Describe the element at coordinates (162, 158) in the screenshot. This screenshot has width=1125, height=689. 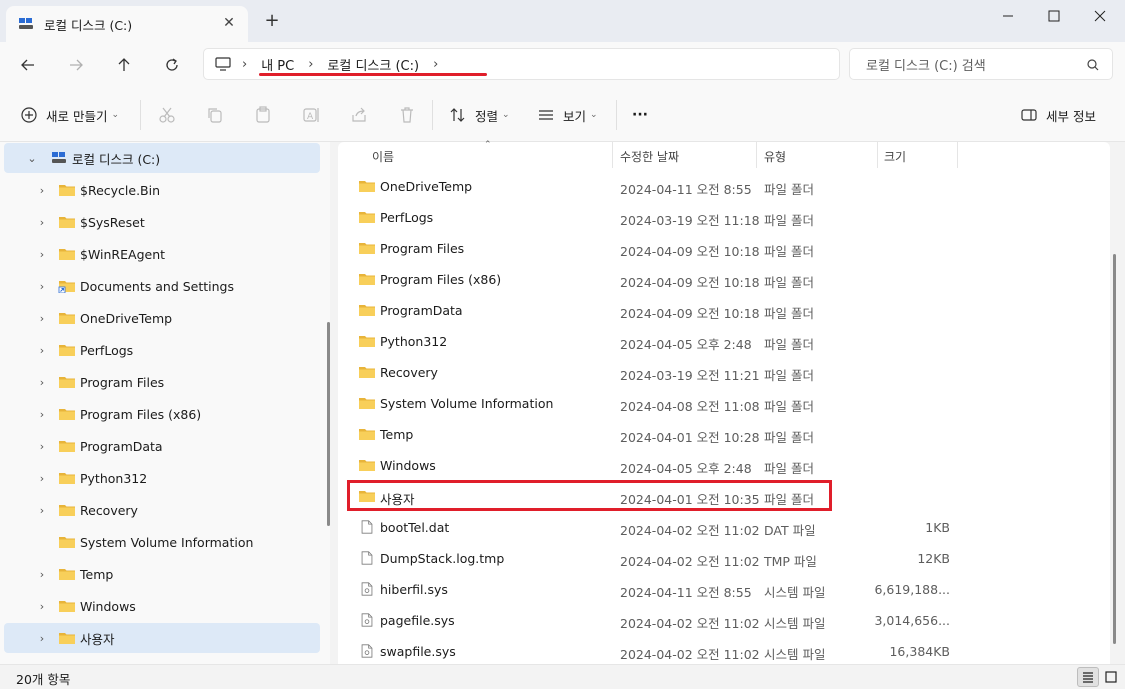
I see `sidebar-item-local-disk: ⌄ 로컬 디스크 (C:)` at that location.